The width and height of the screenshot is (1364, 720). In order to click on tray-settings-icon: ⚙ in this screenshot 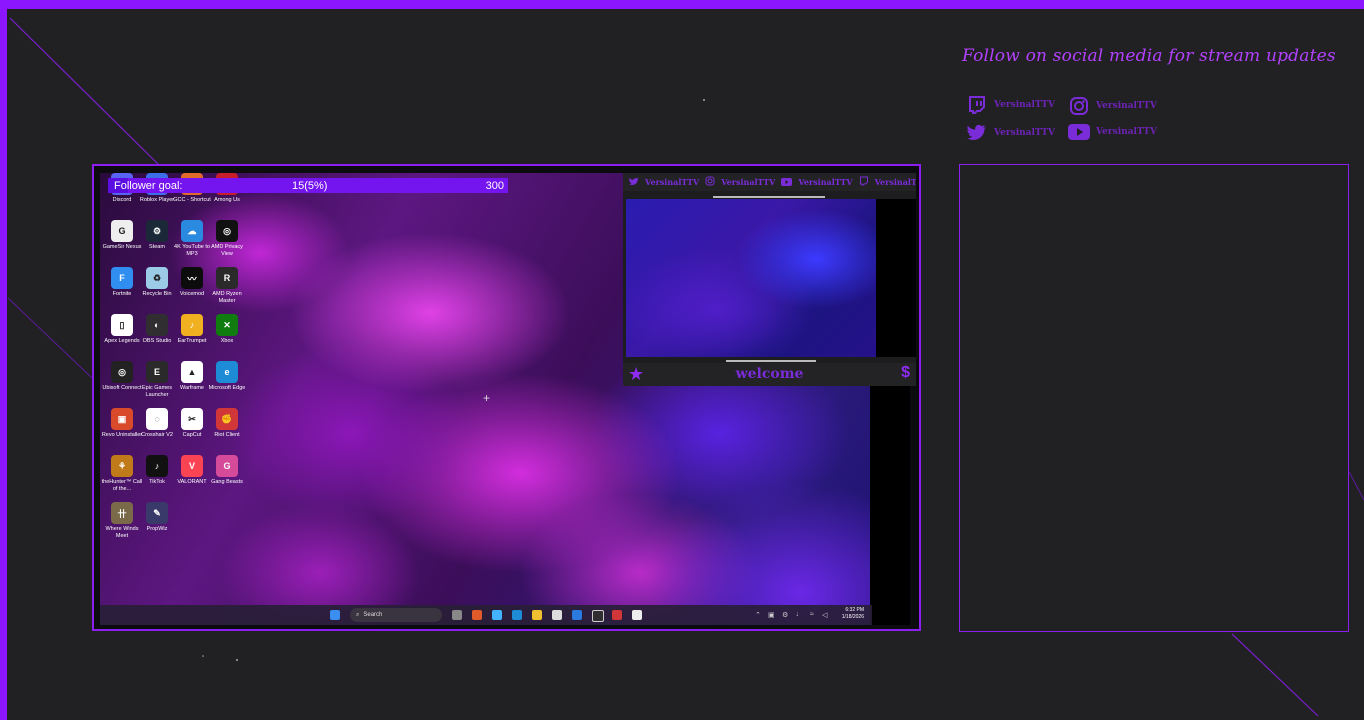, I will do `click(785, 615)`.